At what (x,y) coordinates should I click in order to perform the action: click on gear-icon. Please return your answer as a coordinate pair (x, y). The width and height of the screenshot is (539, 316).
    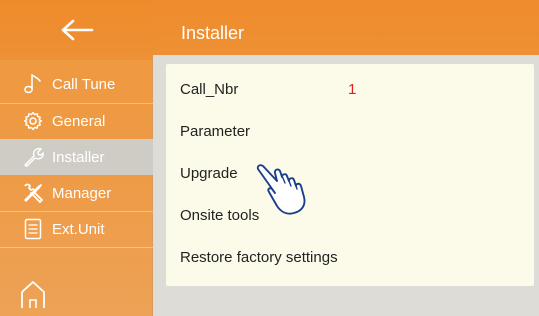
    Looking at the image, I should click on (33, 121).